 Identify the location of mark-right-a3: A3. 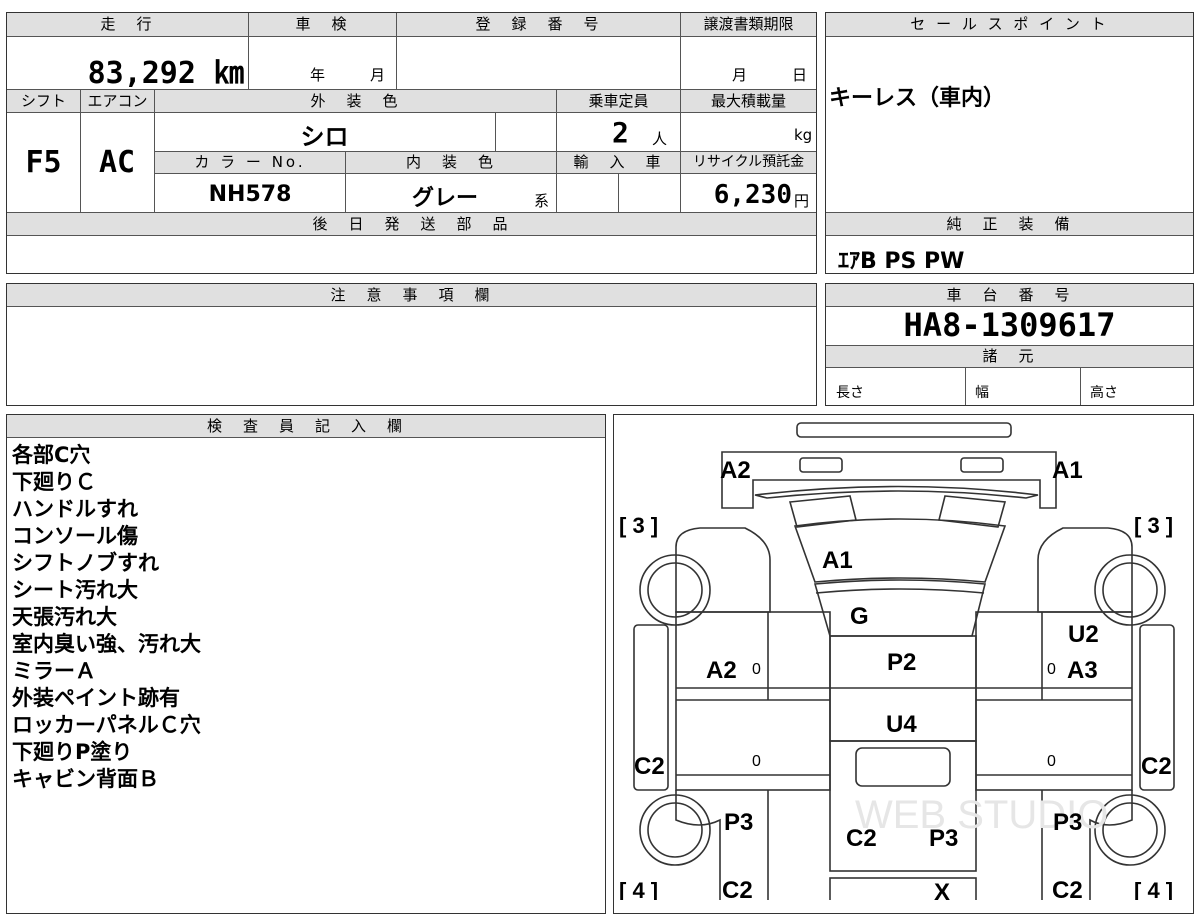
(1082, 670).